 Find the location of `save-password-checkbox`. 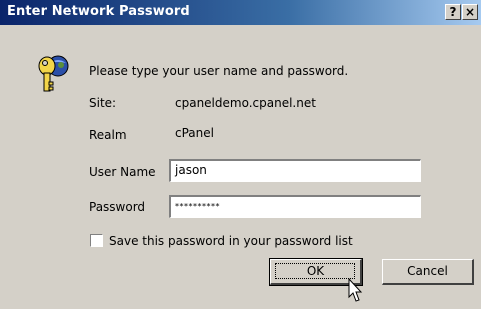

save-password-checkbox is located at coordinates (96, 240).